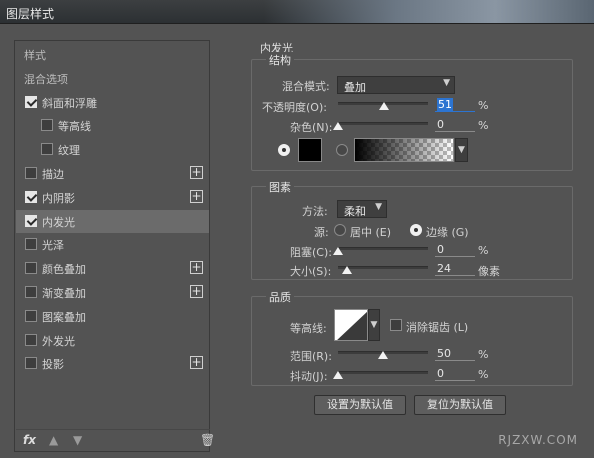 The image size is (594, 458). Describe the element at coordinates (444, 268) in the screenshot. I see `size-value: 24` at that location.